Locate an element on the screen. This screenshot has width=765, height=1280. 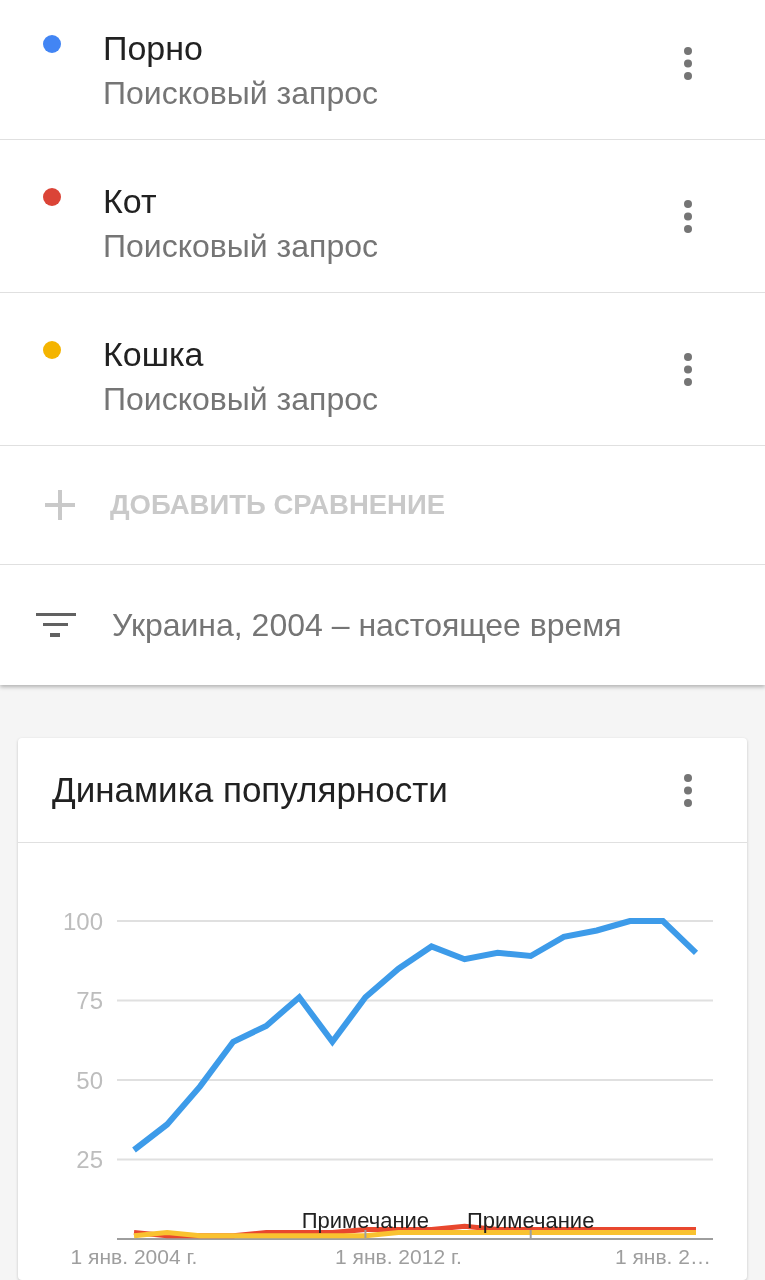
x-axis-label: 1 янв. 2004 г. is located at coordinates (134, 1256).